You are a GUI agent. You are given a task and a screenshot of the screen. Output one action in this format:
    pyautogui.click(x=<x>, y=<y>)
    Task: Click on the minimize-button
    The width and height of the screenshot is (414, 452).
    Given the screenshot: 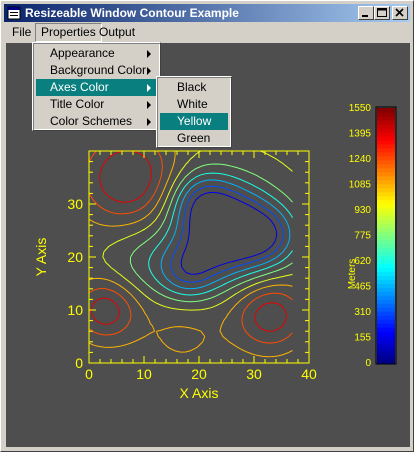 What is the action you would take?
    pyautogui.click(x=366, y=13)
    